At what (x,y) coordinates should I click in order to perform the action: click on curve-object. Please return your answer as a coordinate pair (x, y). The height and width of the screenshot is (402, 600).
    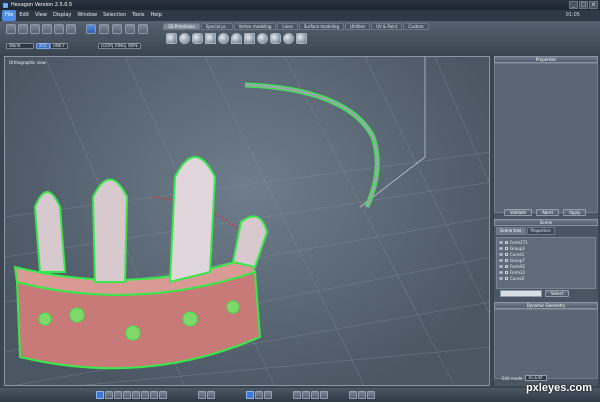
    Looking at the image, I should click on (312, 145).